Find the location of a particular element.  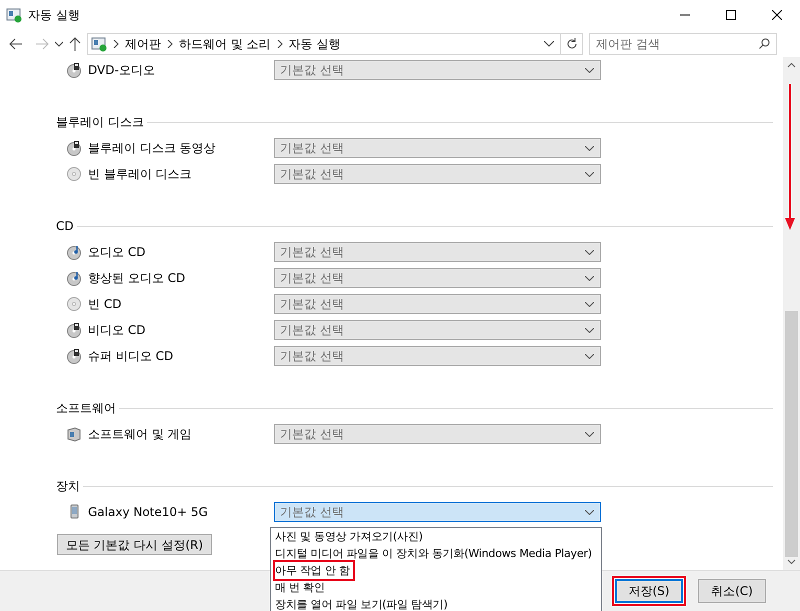

up-icon is located at coordinates (75, 43).